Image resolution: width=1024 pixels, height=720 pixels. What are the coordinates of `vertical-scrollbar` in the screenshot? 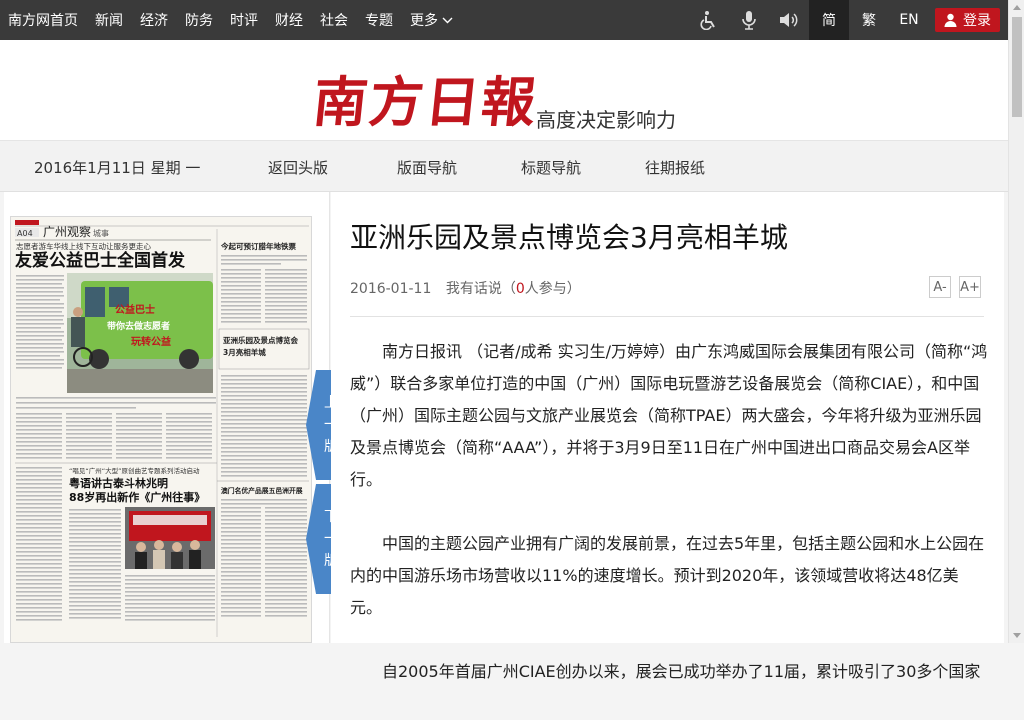 It's located at (1016, 321).